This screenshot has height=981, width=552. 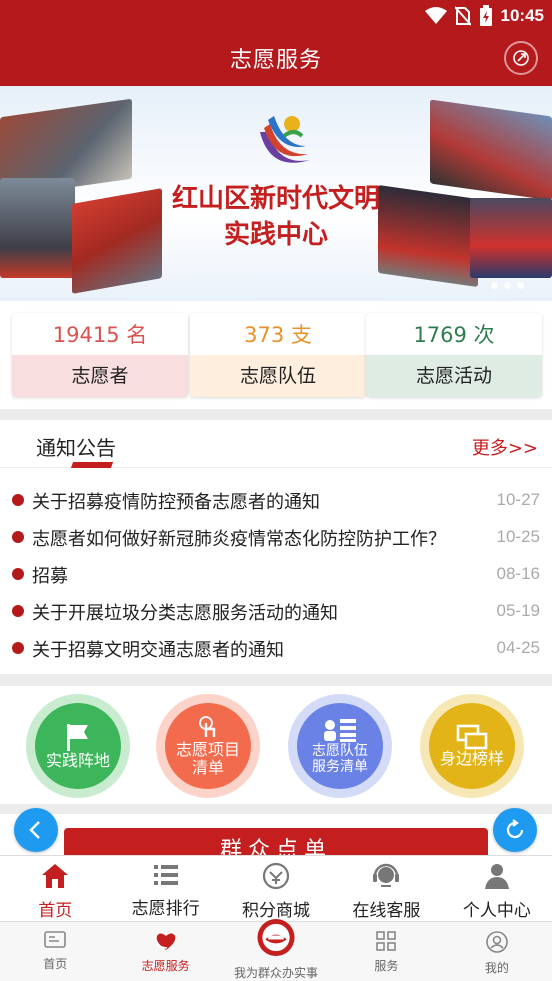 What do you see at coordinates (165, 888) in the screenshot?
I see `inner-tab-ranking: 志愿排行` at bounding box center [165, 888].